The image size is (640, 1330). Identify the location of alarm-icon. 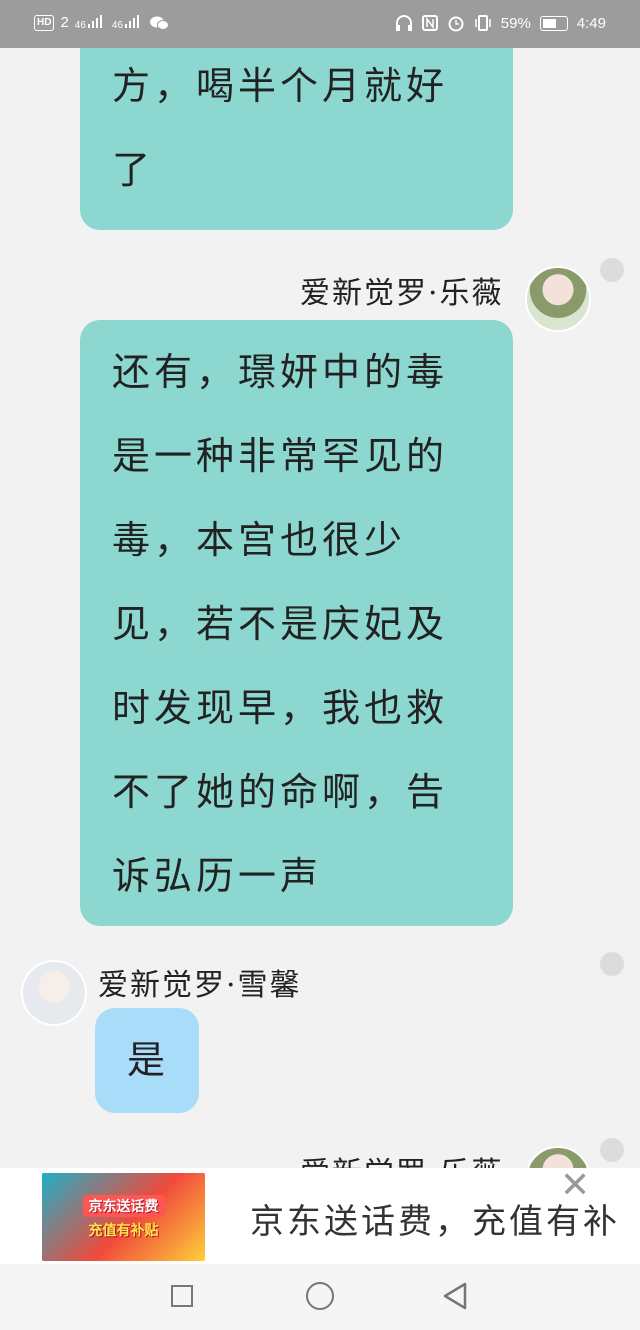
(456, 24).